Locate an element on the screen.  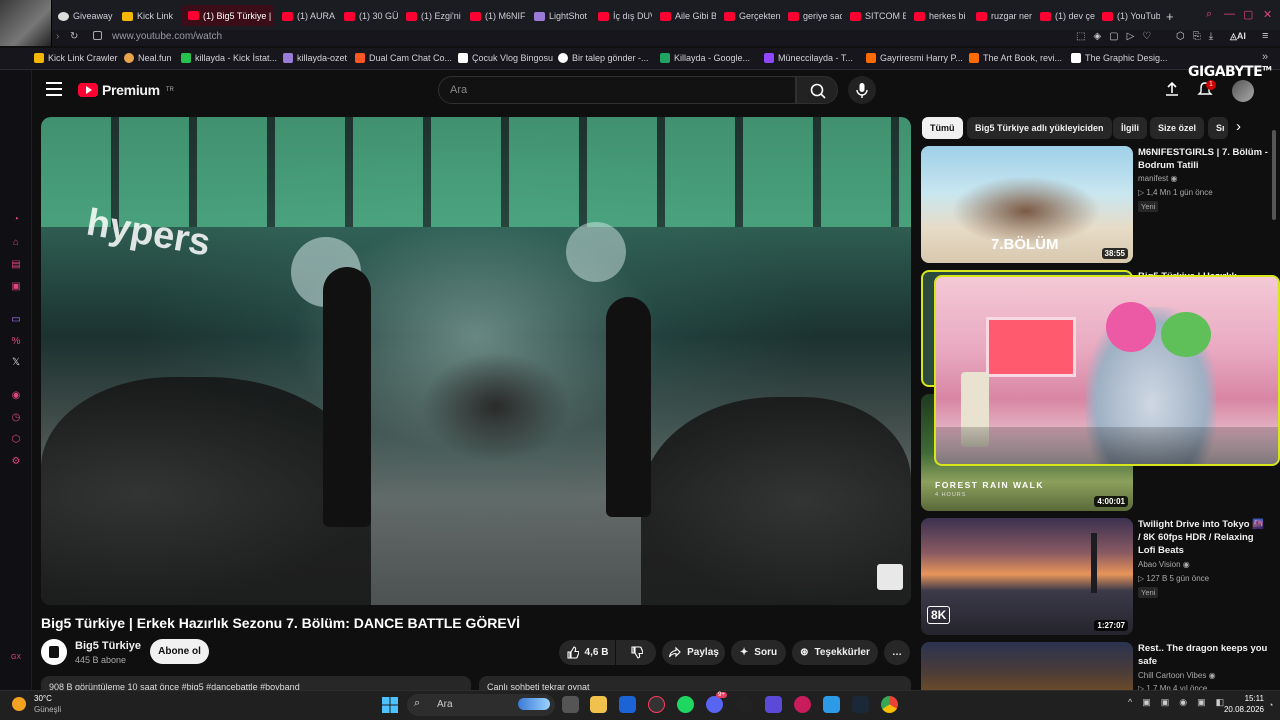
floating-webcam-overlay is located at coordinates (1107, 370).